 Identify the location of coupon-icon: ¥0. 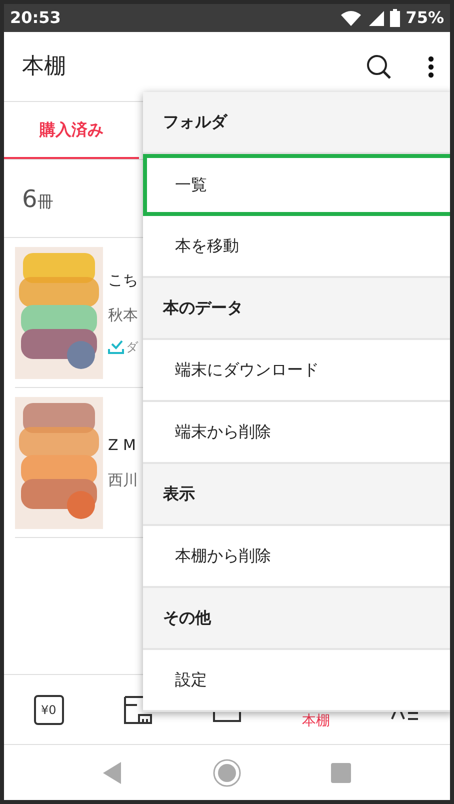
(49, 709).